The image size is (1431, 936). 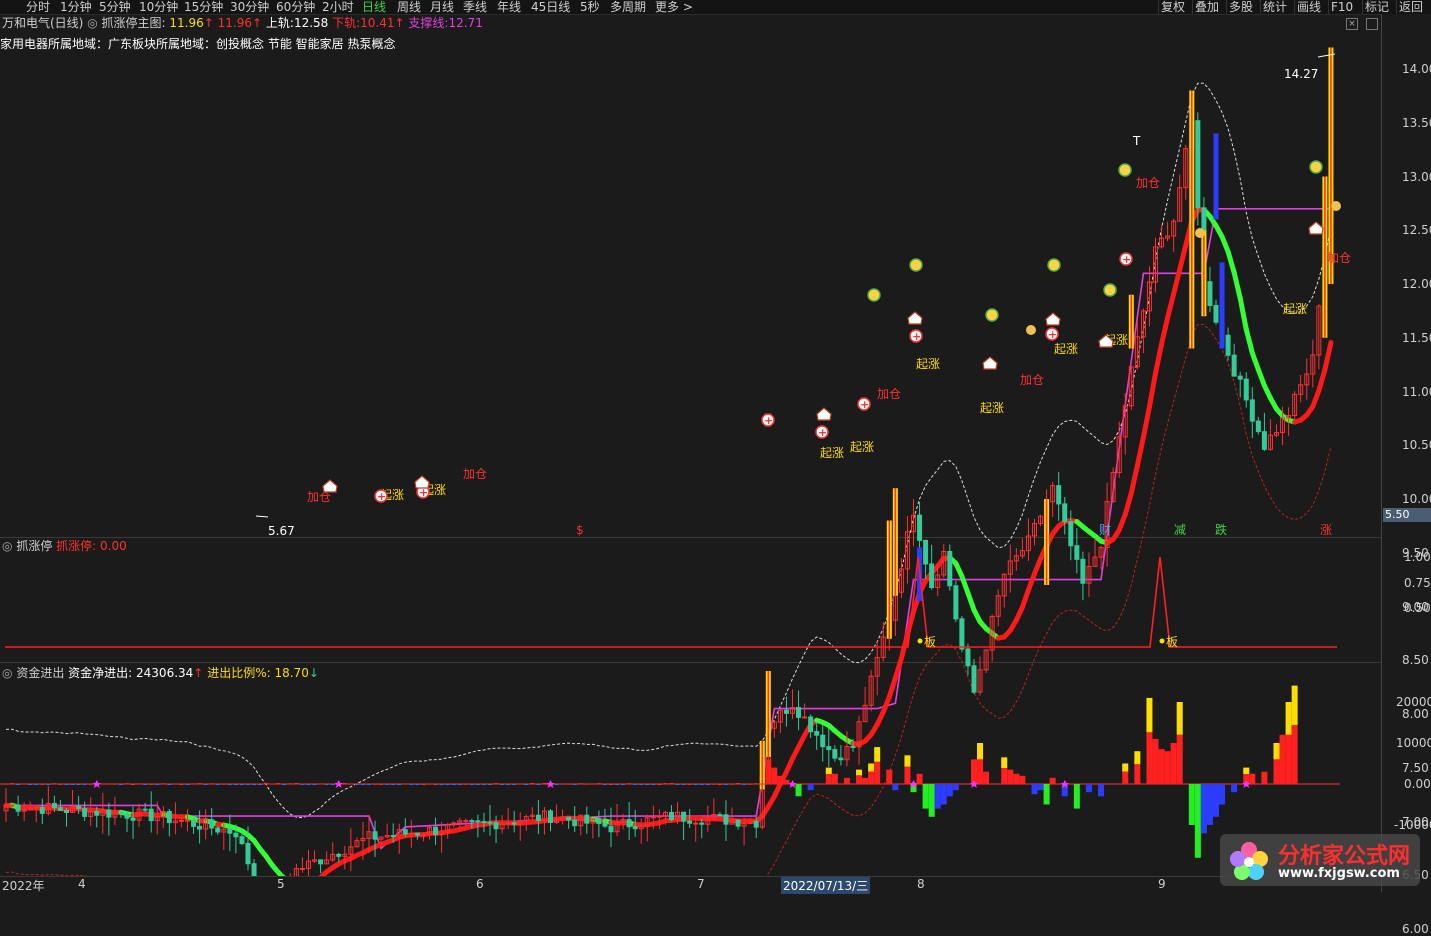 I want to click on tab-6: 60分钟, so click(x=295, y=7).